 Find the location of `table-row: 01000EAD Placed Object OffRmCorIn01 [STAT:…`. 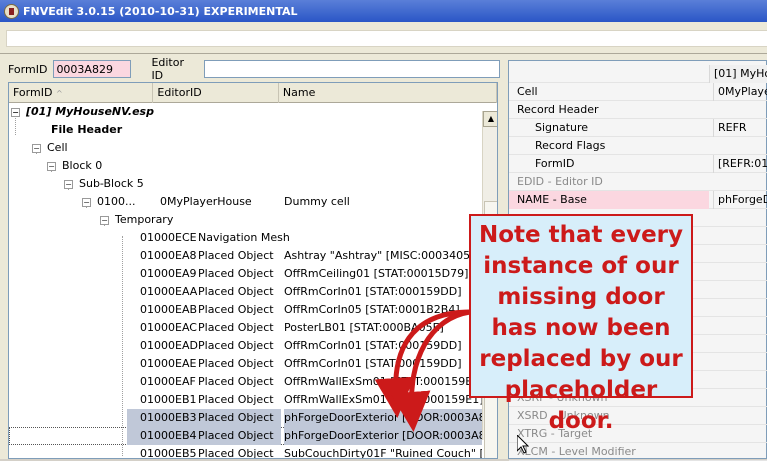

table-row: 01000EAD Placed Object OffRmCorIn01 [STAT:… is located at coordinates (245, 346).